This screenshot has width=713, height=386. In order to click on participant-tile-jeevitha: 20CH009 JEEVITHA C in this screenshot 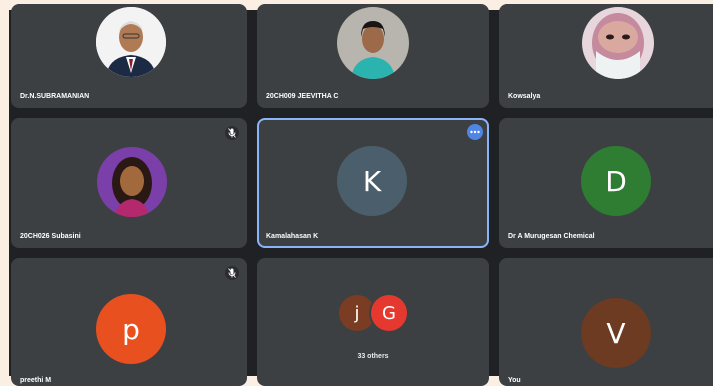, I will do `click(373, 56)`.